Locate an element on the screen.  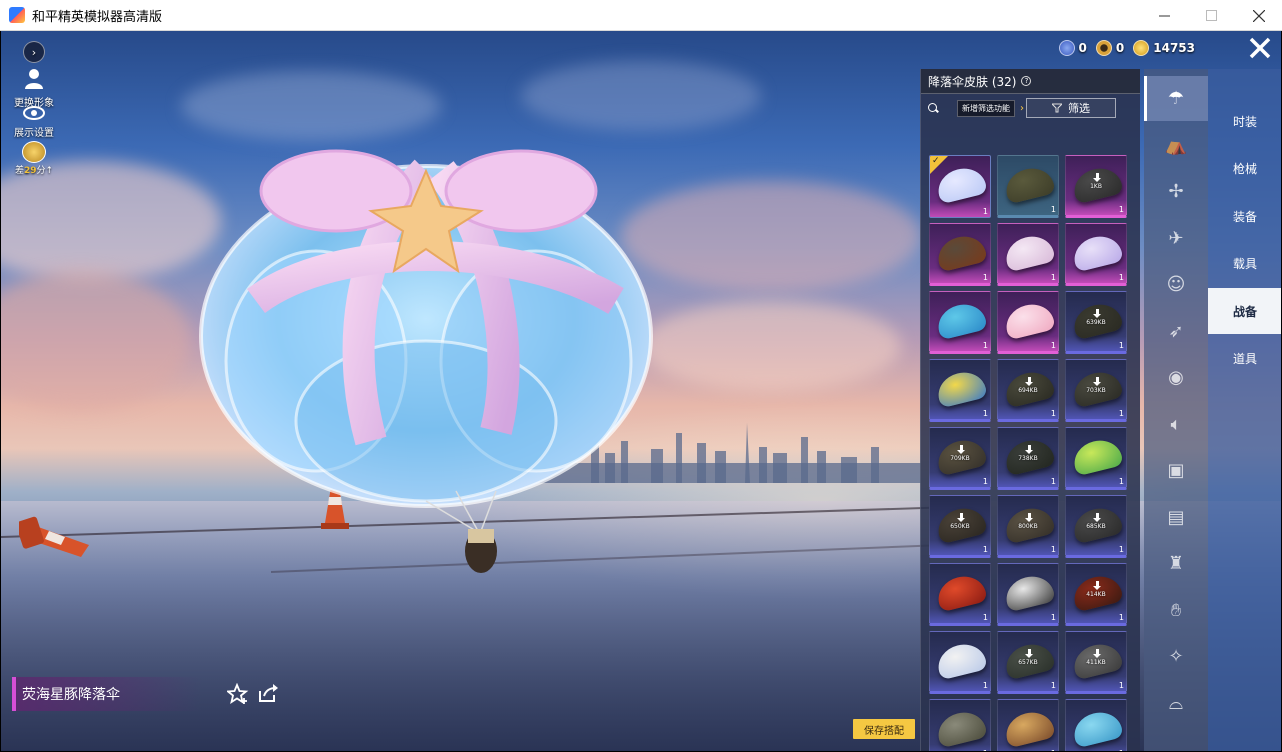
cloud is located at coordinates (771, 236).